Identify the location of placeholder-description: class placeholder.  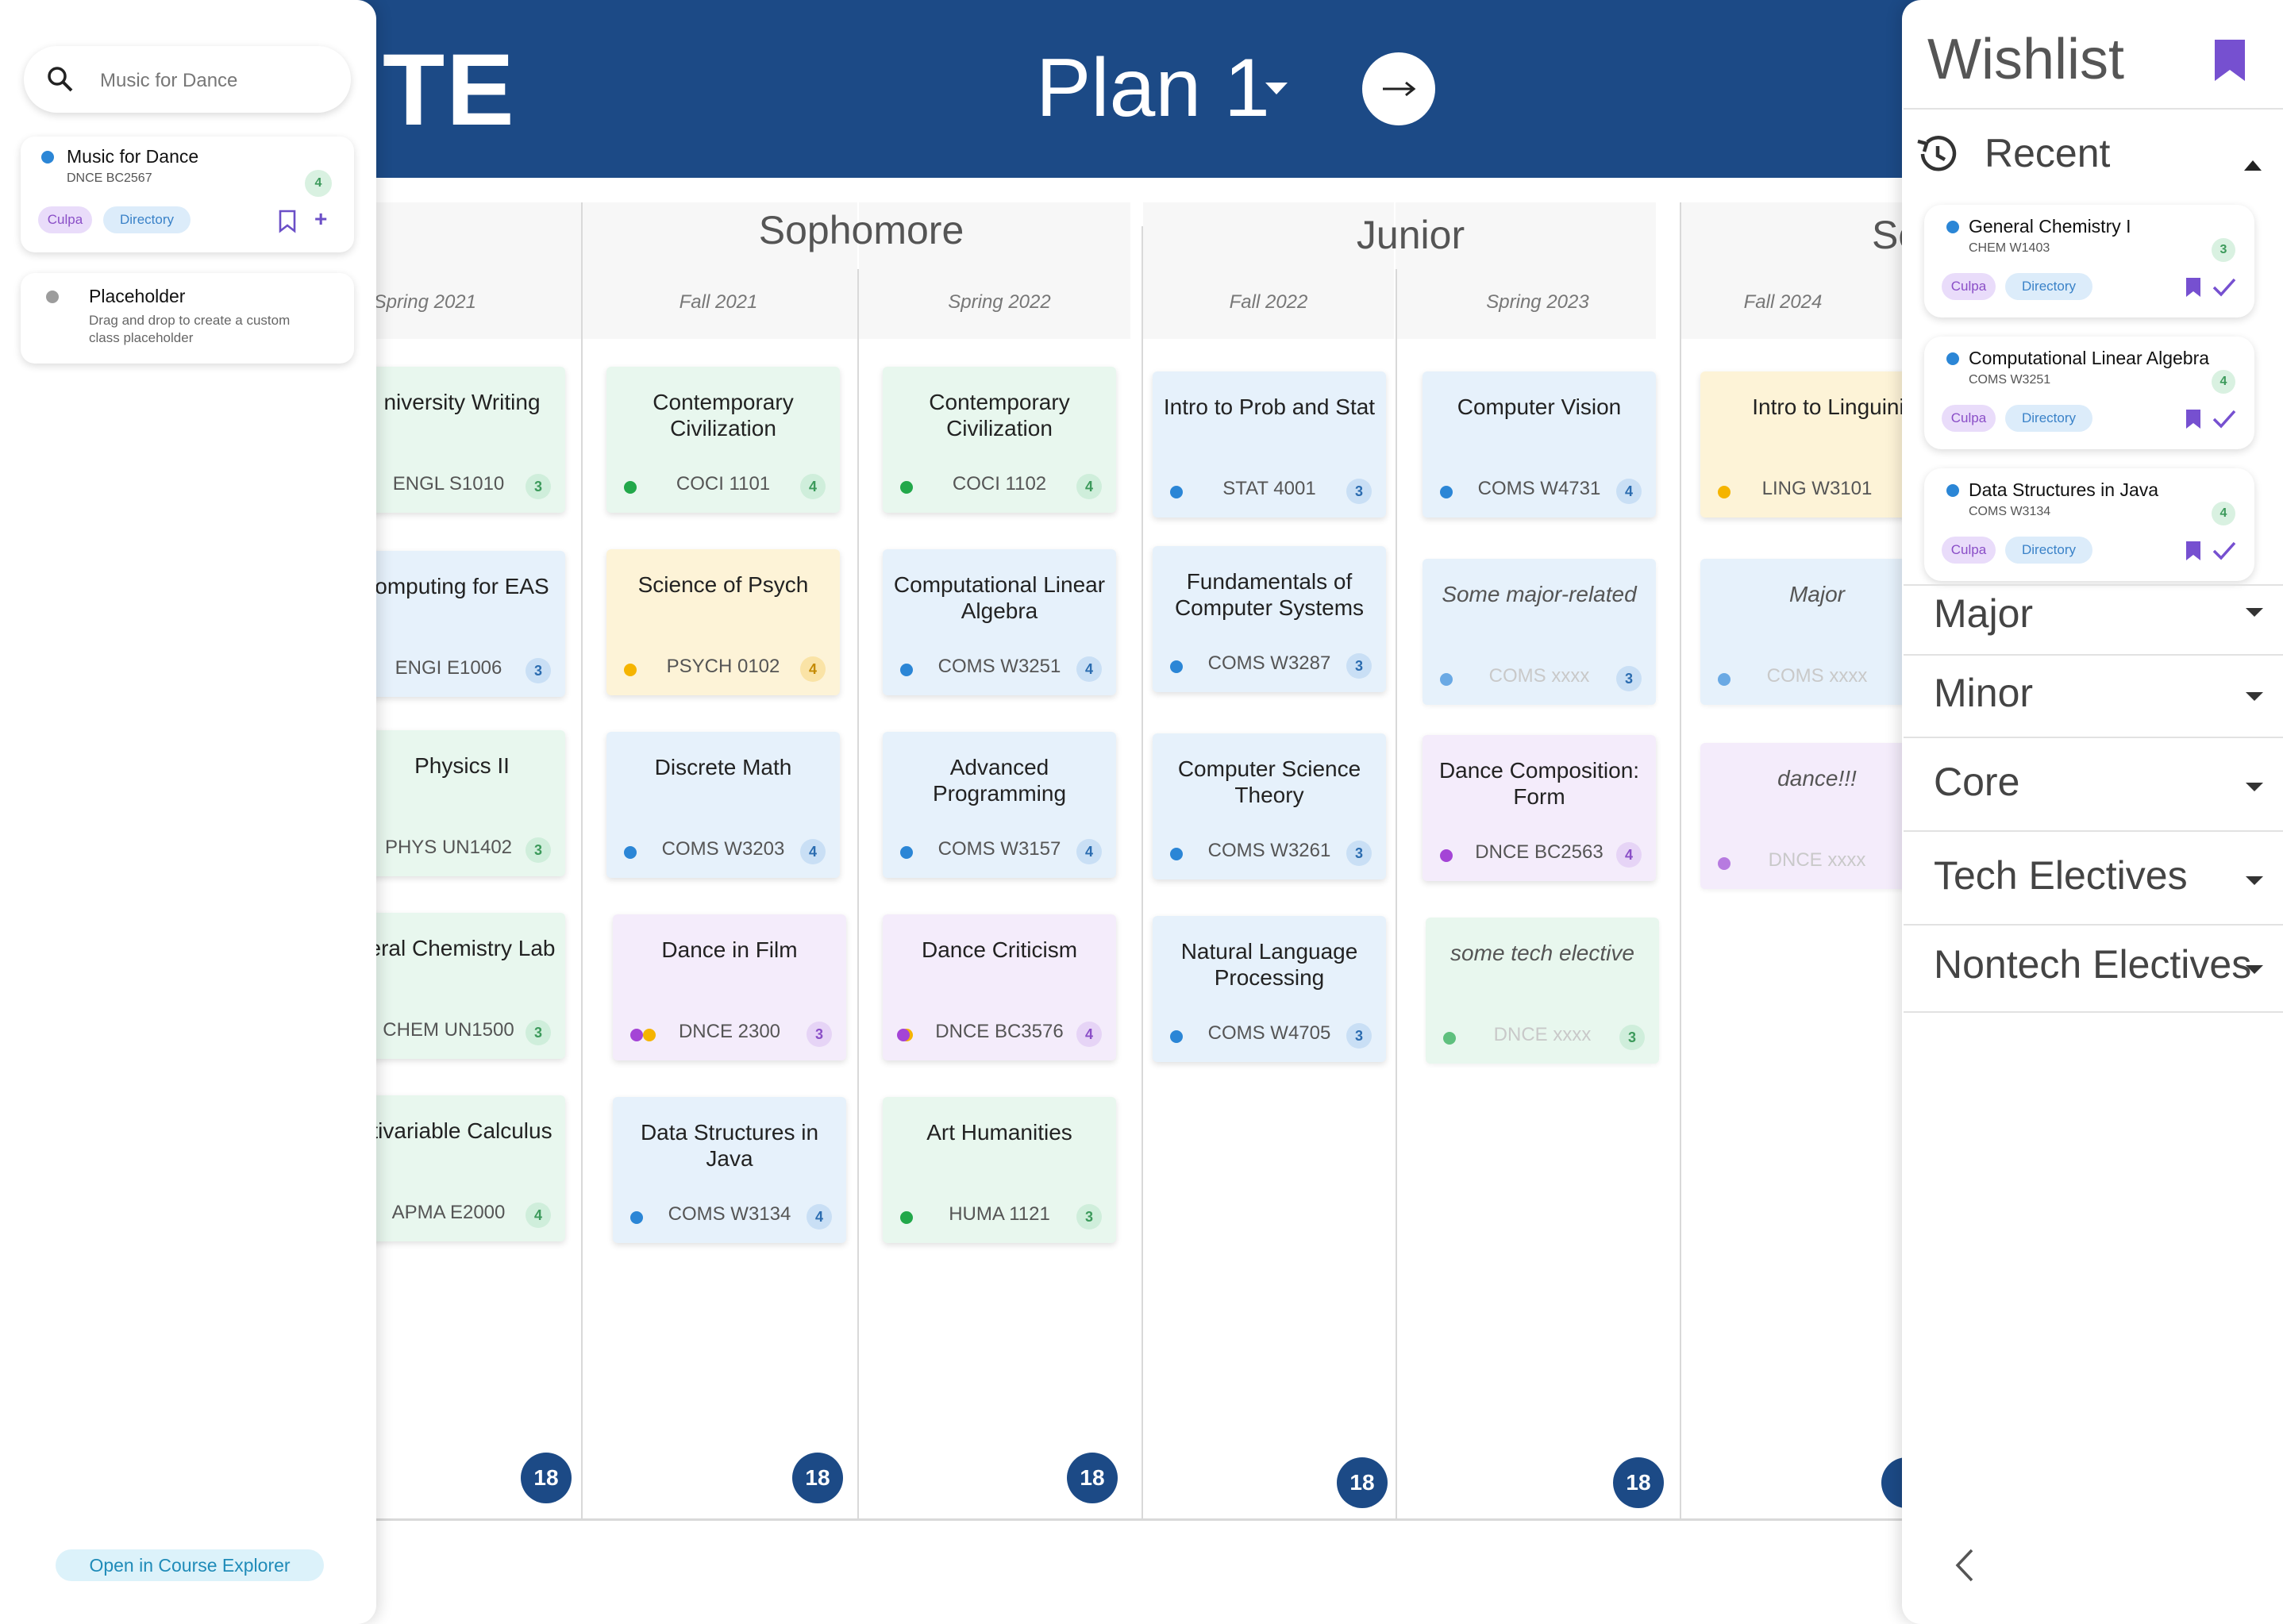
(141, 337).